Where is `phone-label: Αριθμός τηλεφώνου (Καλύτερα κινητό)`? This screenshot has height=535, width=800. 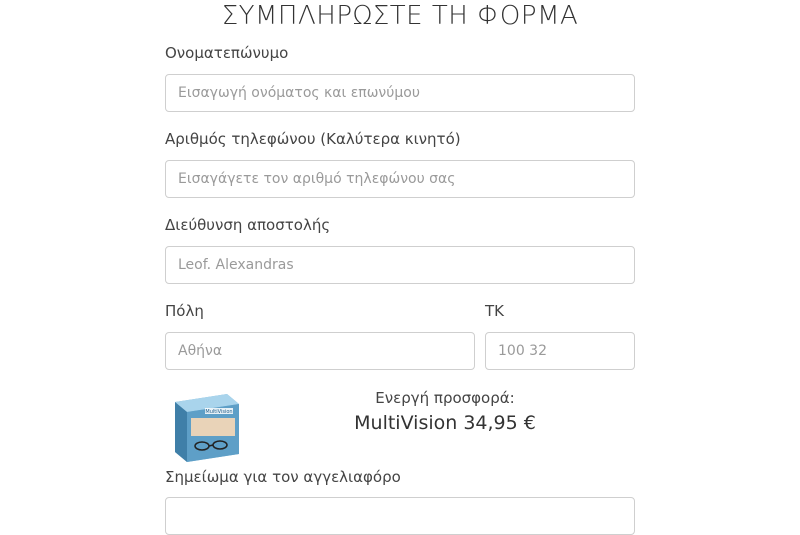 phone-label: Αριθμός τηλεφώνου (Καλύτερα κινητό) is located at coordinates (313, 139).